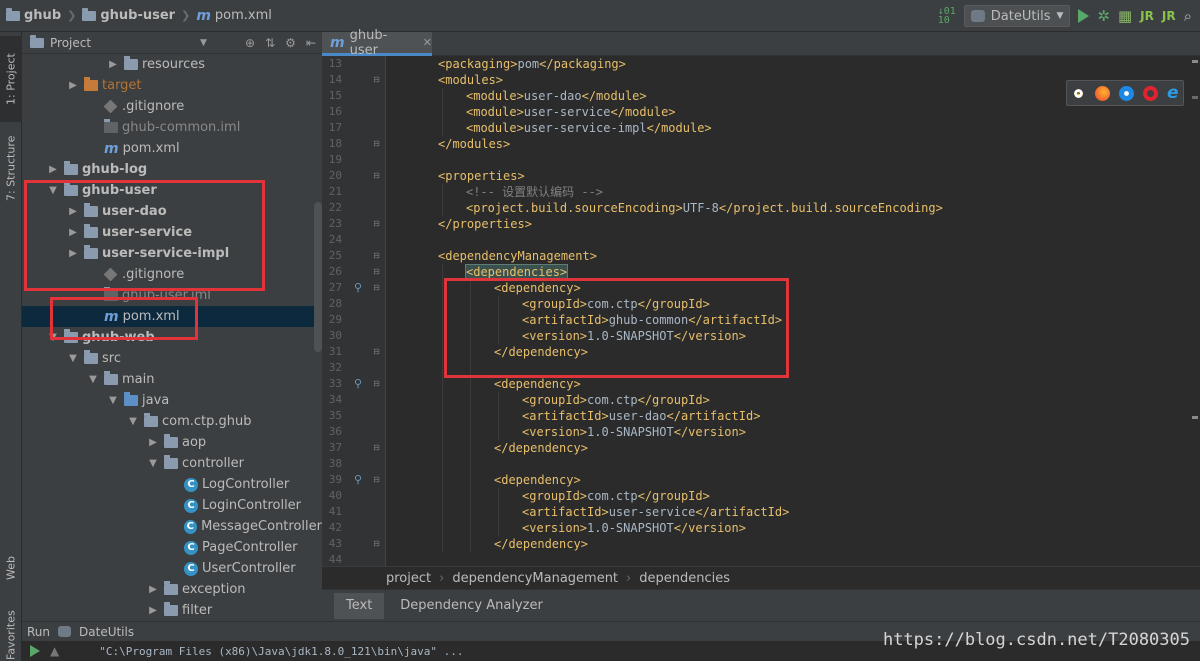 This screenshot has height=661, width=1200. Describe the element at coordinates (1169, 16) in the screenshot. I see `jrebel-debug-icon: JR` at that location.